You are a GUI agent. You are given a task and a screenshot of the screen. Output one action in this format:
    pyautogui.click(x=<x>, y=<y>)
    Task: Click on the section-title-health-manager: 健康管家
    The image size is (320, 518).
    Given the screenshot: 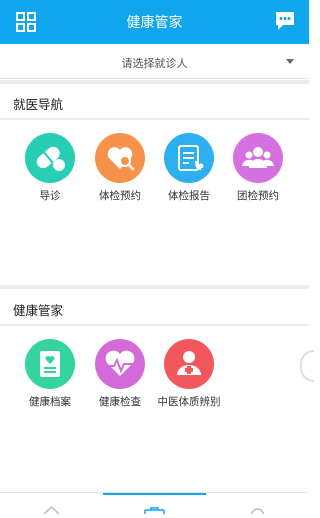 What is the action you would take?
    pyautogui.click(x=38, y=310)
    